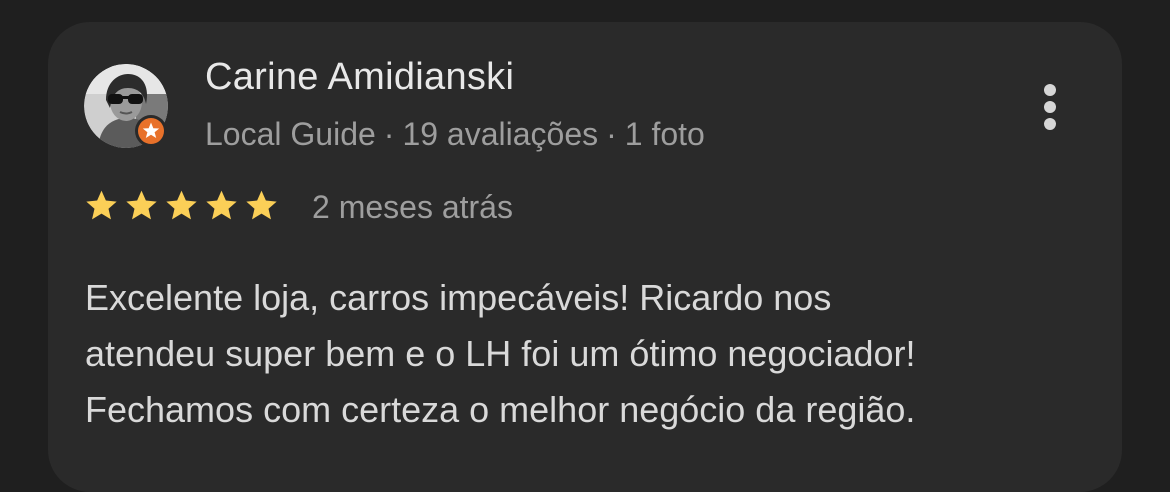  Describe the element at coordinates (664, 134) in the screenshot. I see `reviewer-photo-count: 1 foto` at that location.